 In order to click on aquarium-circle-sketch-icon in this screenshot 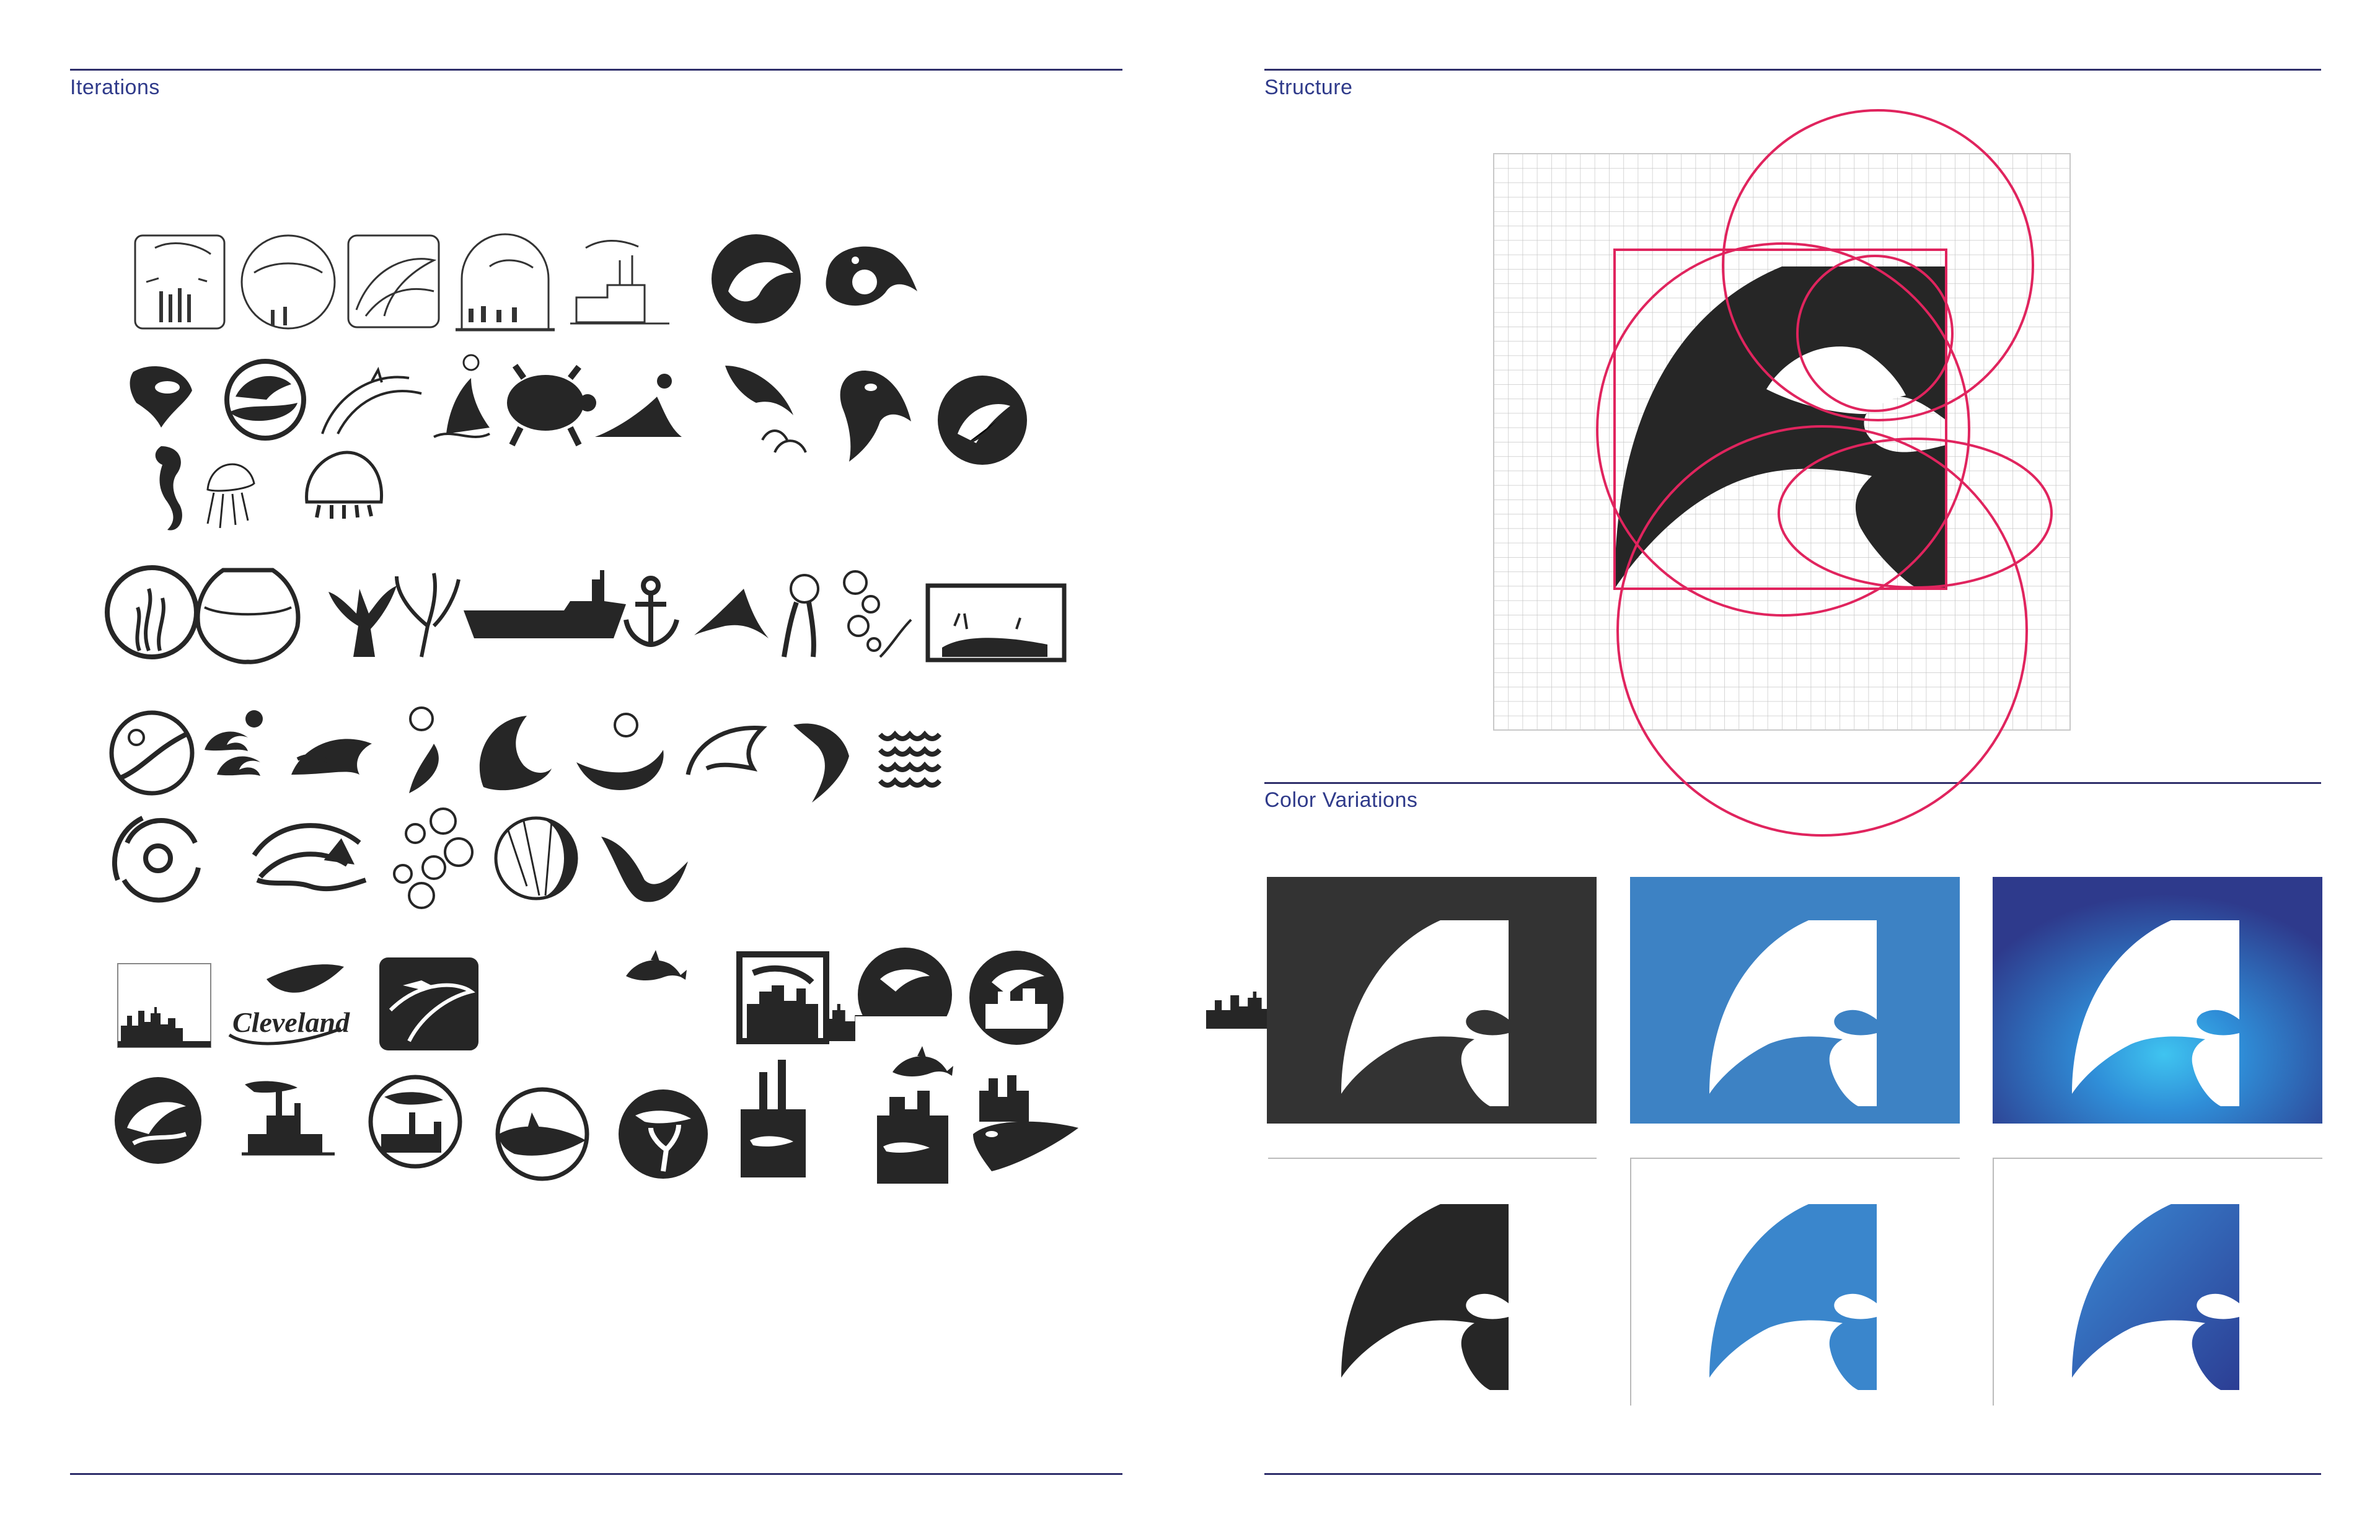, I will do `click(288, 282)`.